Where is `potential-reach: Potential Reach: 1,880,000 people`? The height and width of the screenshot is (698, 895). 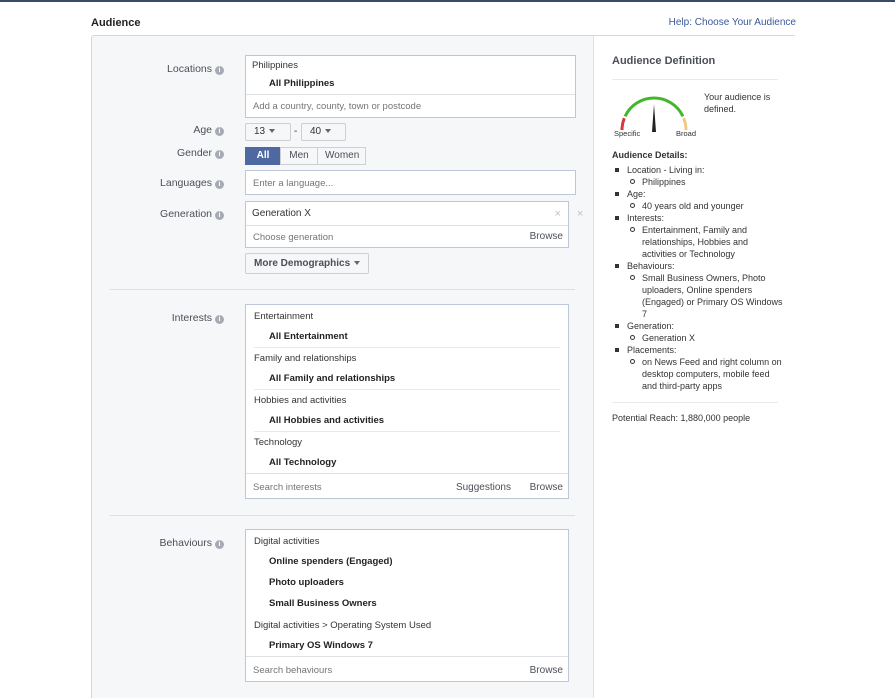
potential-reach: Potential Reach: 1,880,000 people is located at coordinates (681, 418).